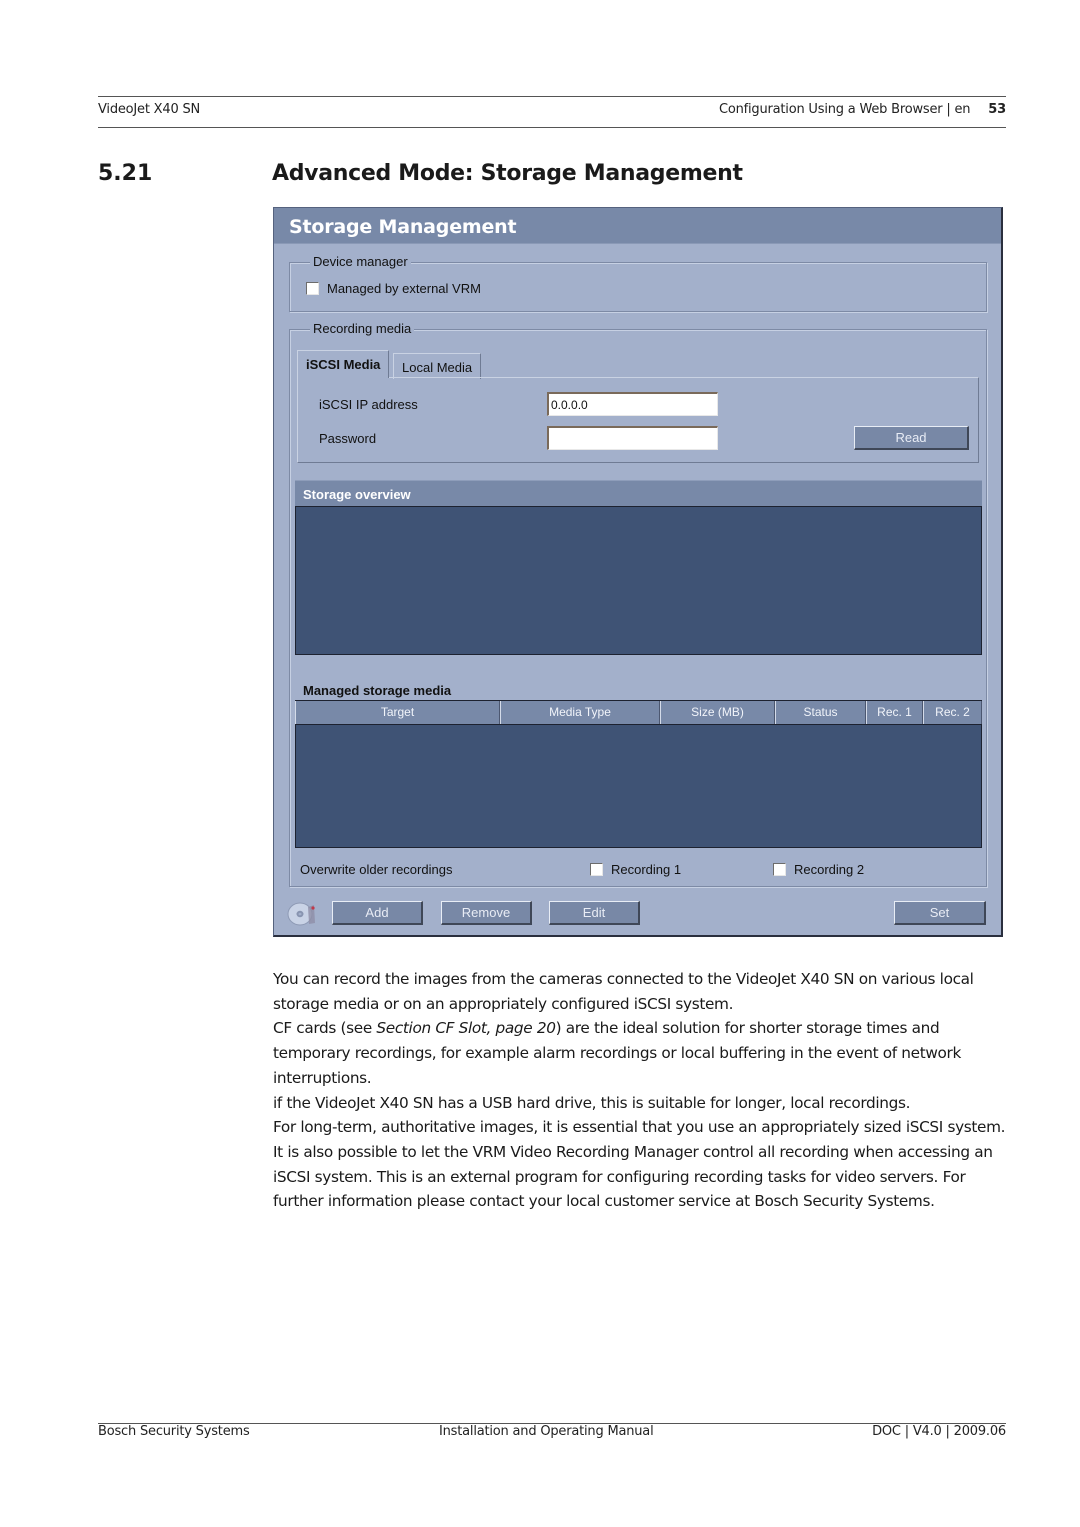 Image resolution: width=1080 pixels, height=1527 pixels. What do you see at coordinates (362, 328) in the screenshot?
I see `recording-media-legend: Recording media` at bounding box center [362, 328].